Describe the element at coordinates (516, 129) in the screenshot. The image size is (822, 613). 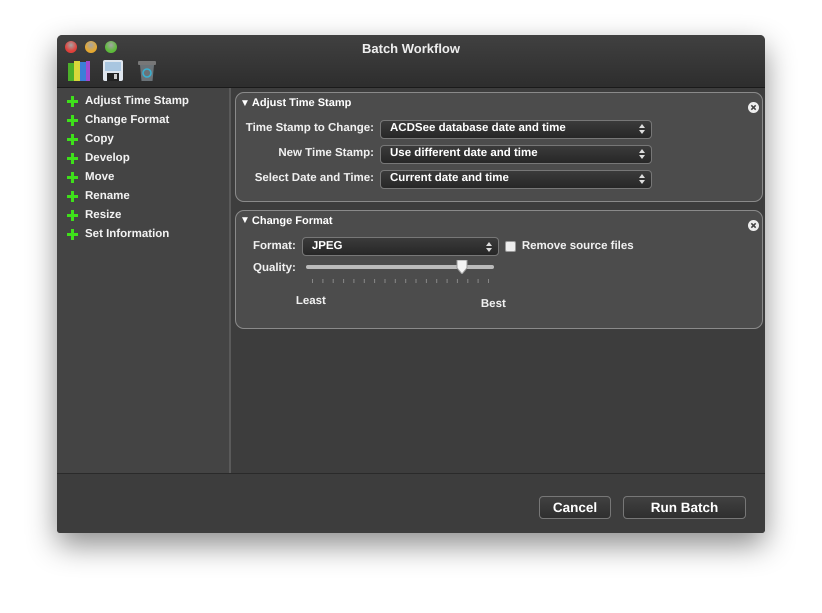
I see `dropdown: ACDSee database date and time` at that location.